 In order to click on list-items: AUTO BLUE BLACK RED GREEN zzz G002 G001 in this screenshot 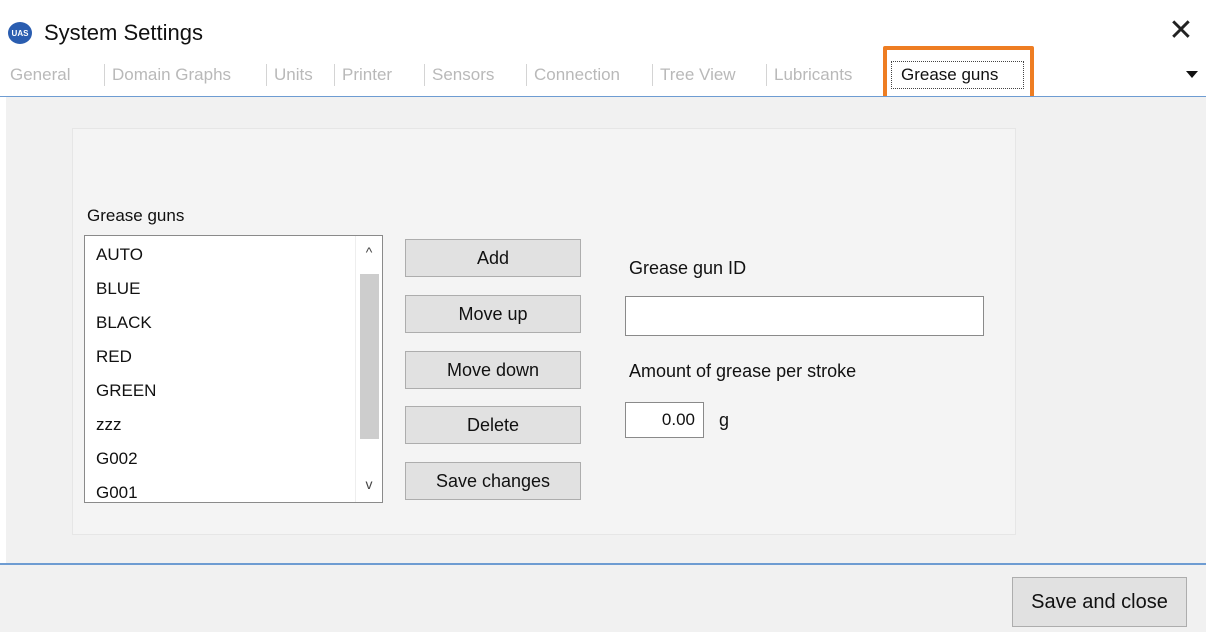, I will do `click(126, 373)`.